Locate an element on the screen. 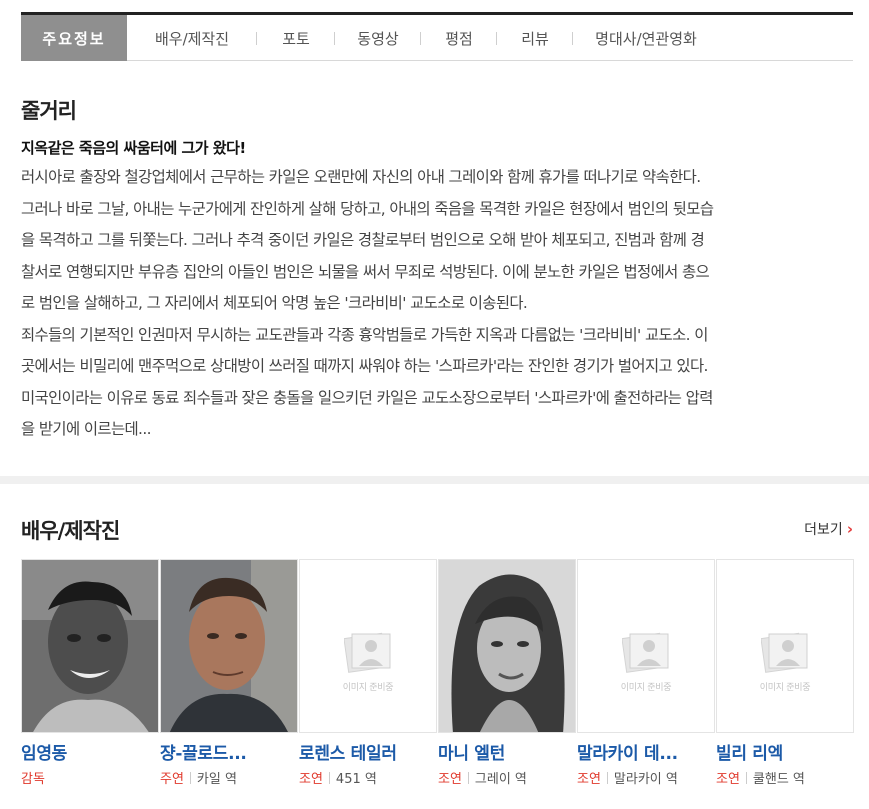 This screenshot has width=869, height=809. synopsis-title: 줄거리 is located at coordinates (49, 111).